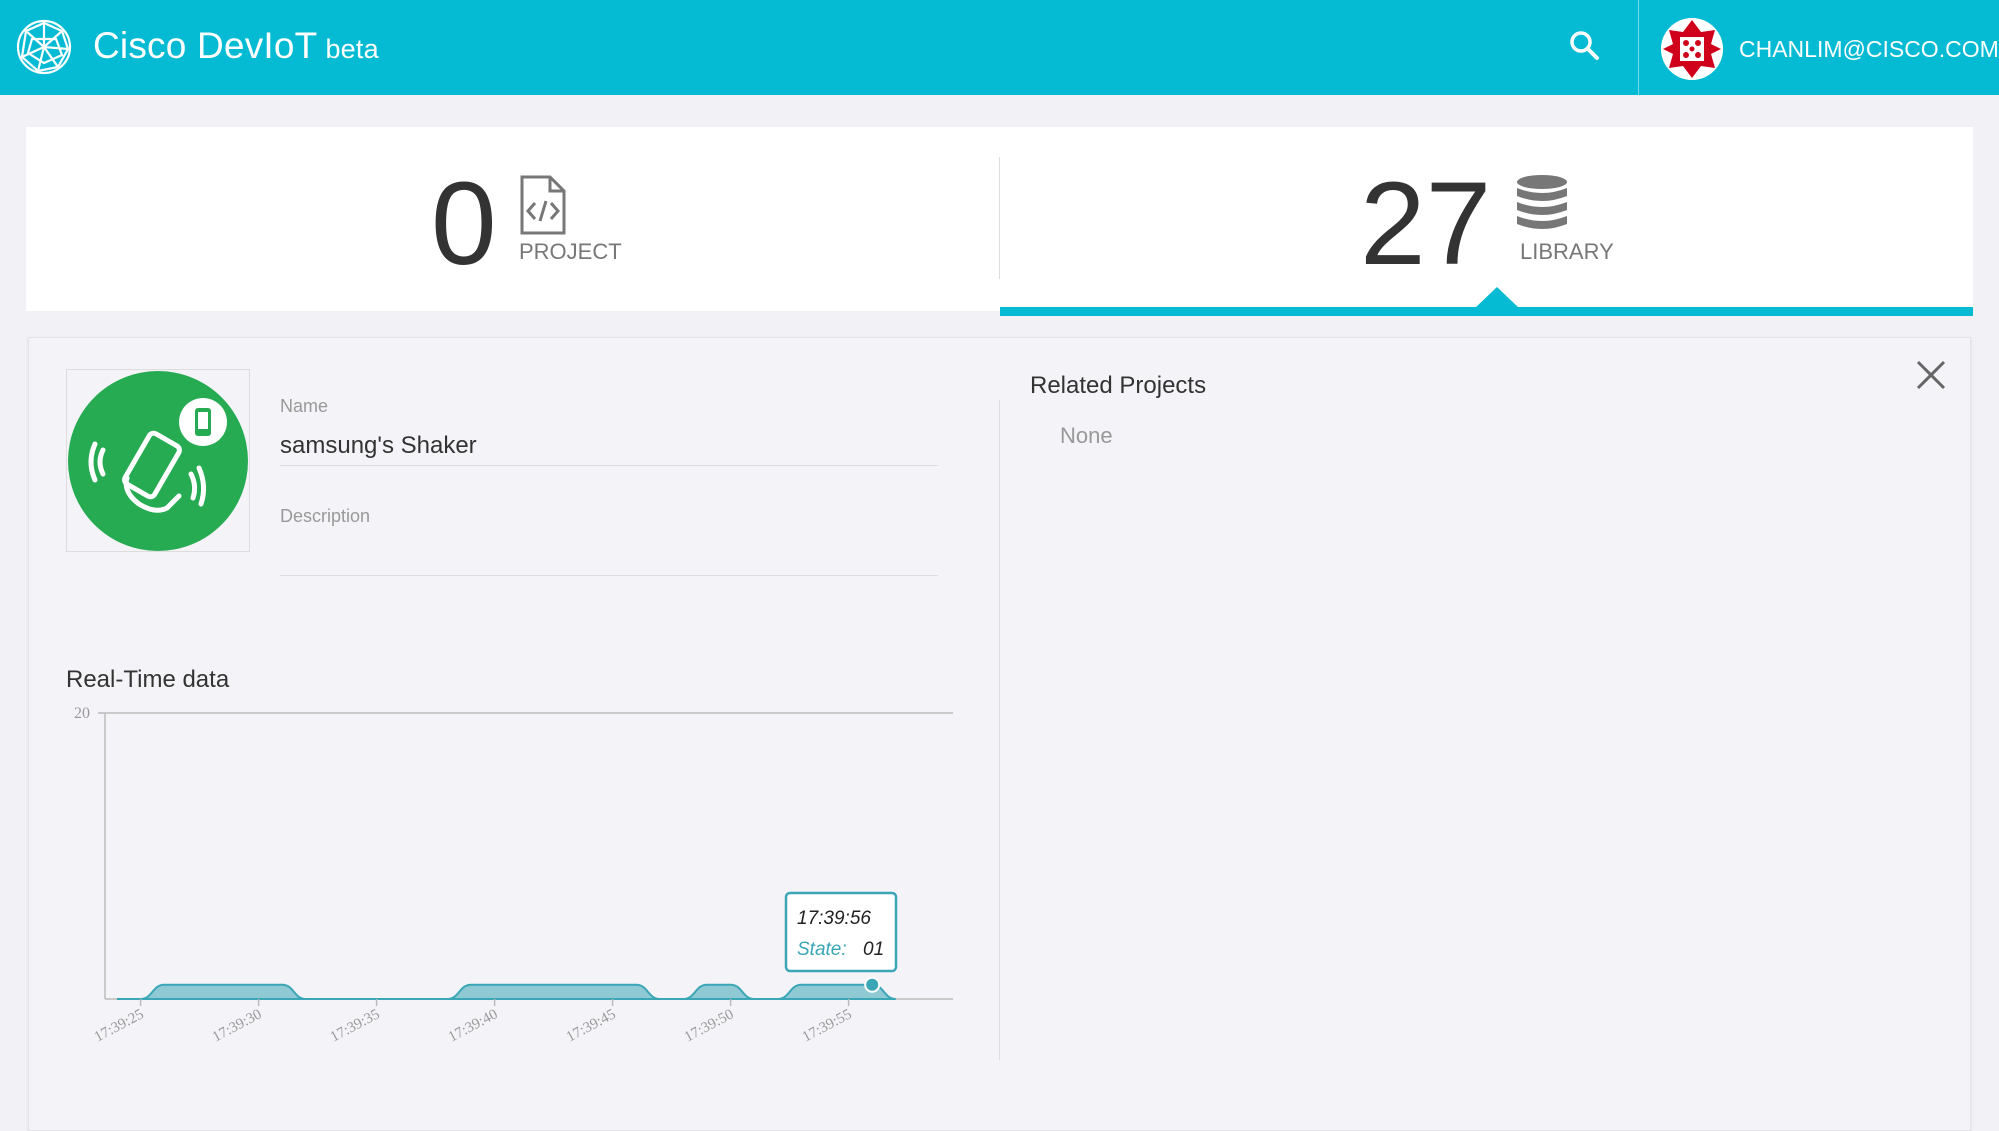 The height and width of the screenshot is (1131, 1999). What do you see at coordinates (119, 1025) in the screenshot?
I see `x-tick-label: 17:39:25` at bounding box center [119, 1025].